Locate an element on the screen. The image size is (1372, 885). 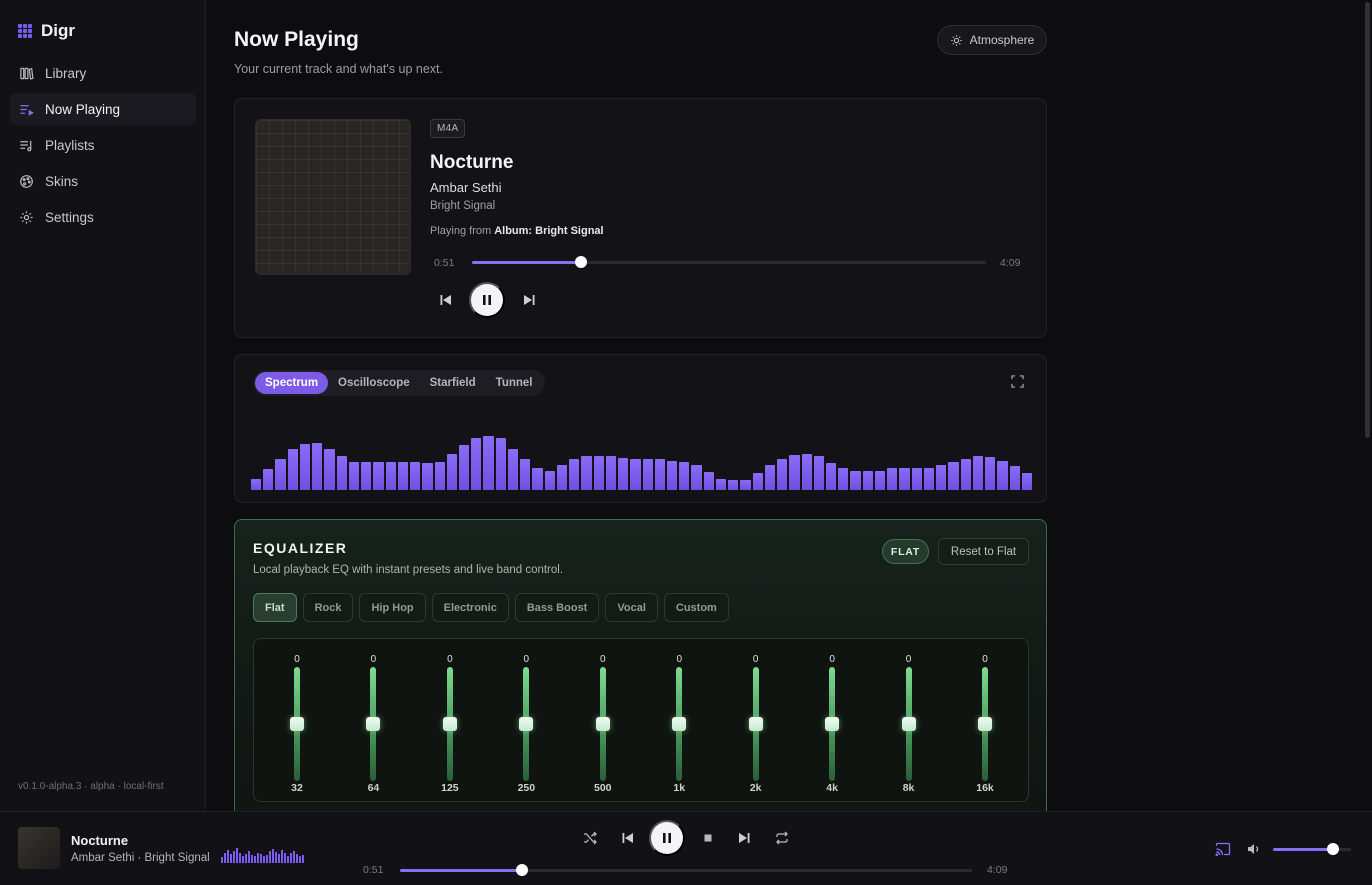
reset-to-flat-button: Reset to Flat is located at coordinates (983, 551).